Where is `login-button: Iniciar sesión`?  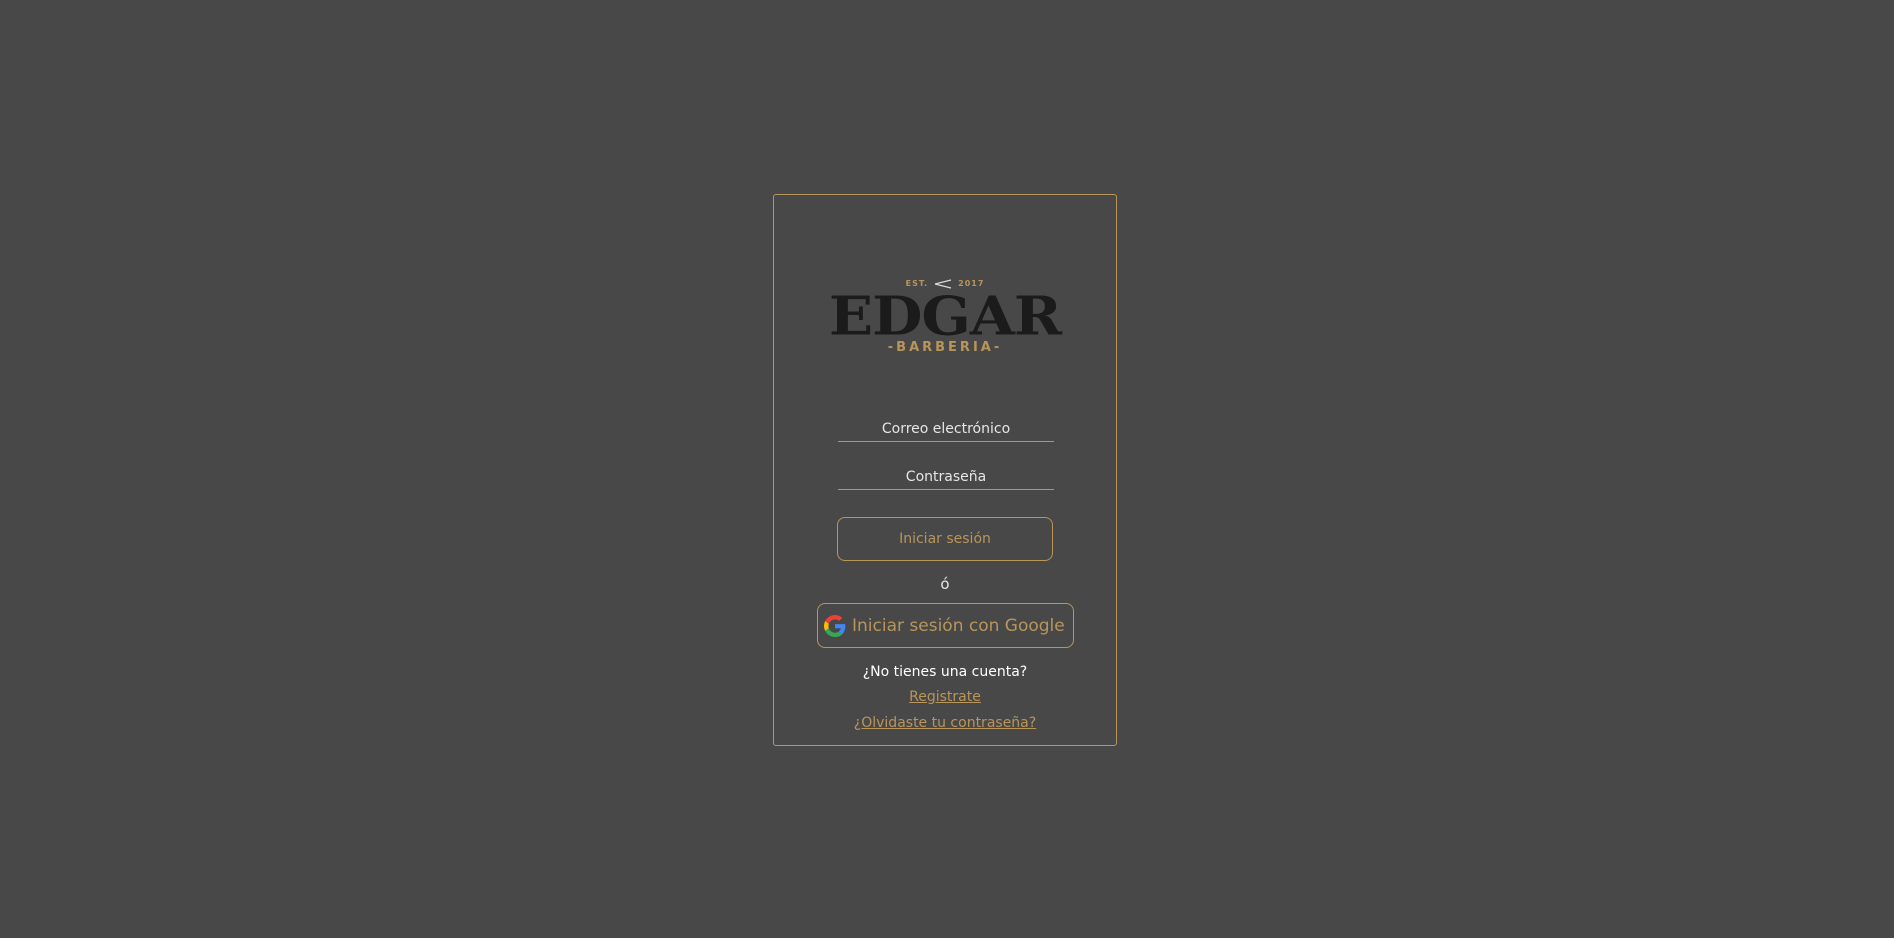
login-button: Iniciar sesión is located at coordinates (945, 539).